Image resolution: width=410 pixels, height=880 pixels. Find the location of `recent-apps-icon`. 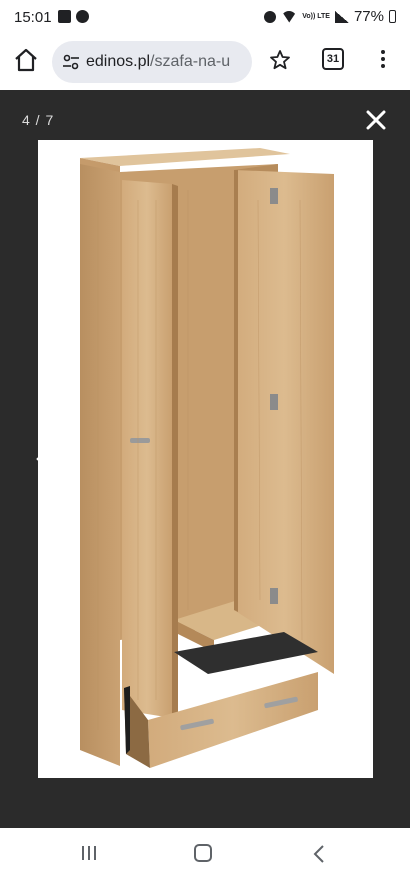

recent-apps-icon is located at coordinates (89, 853).